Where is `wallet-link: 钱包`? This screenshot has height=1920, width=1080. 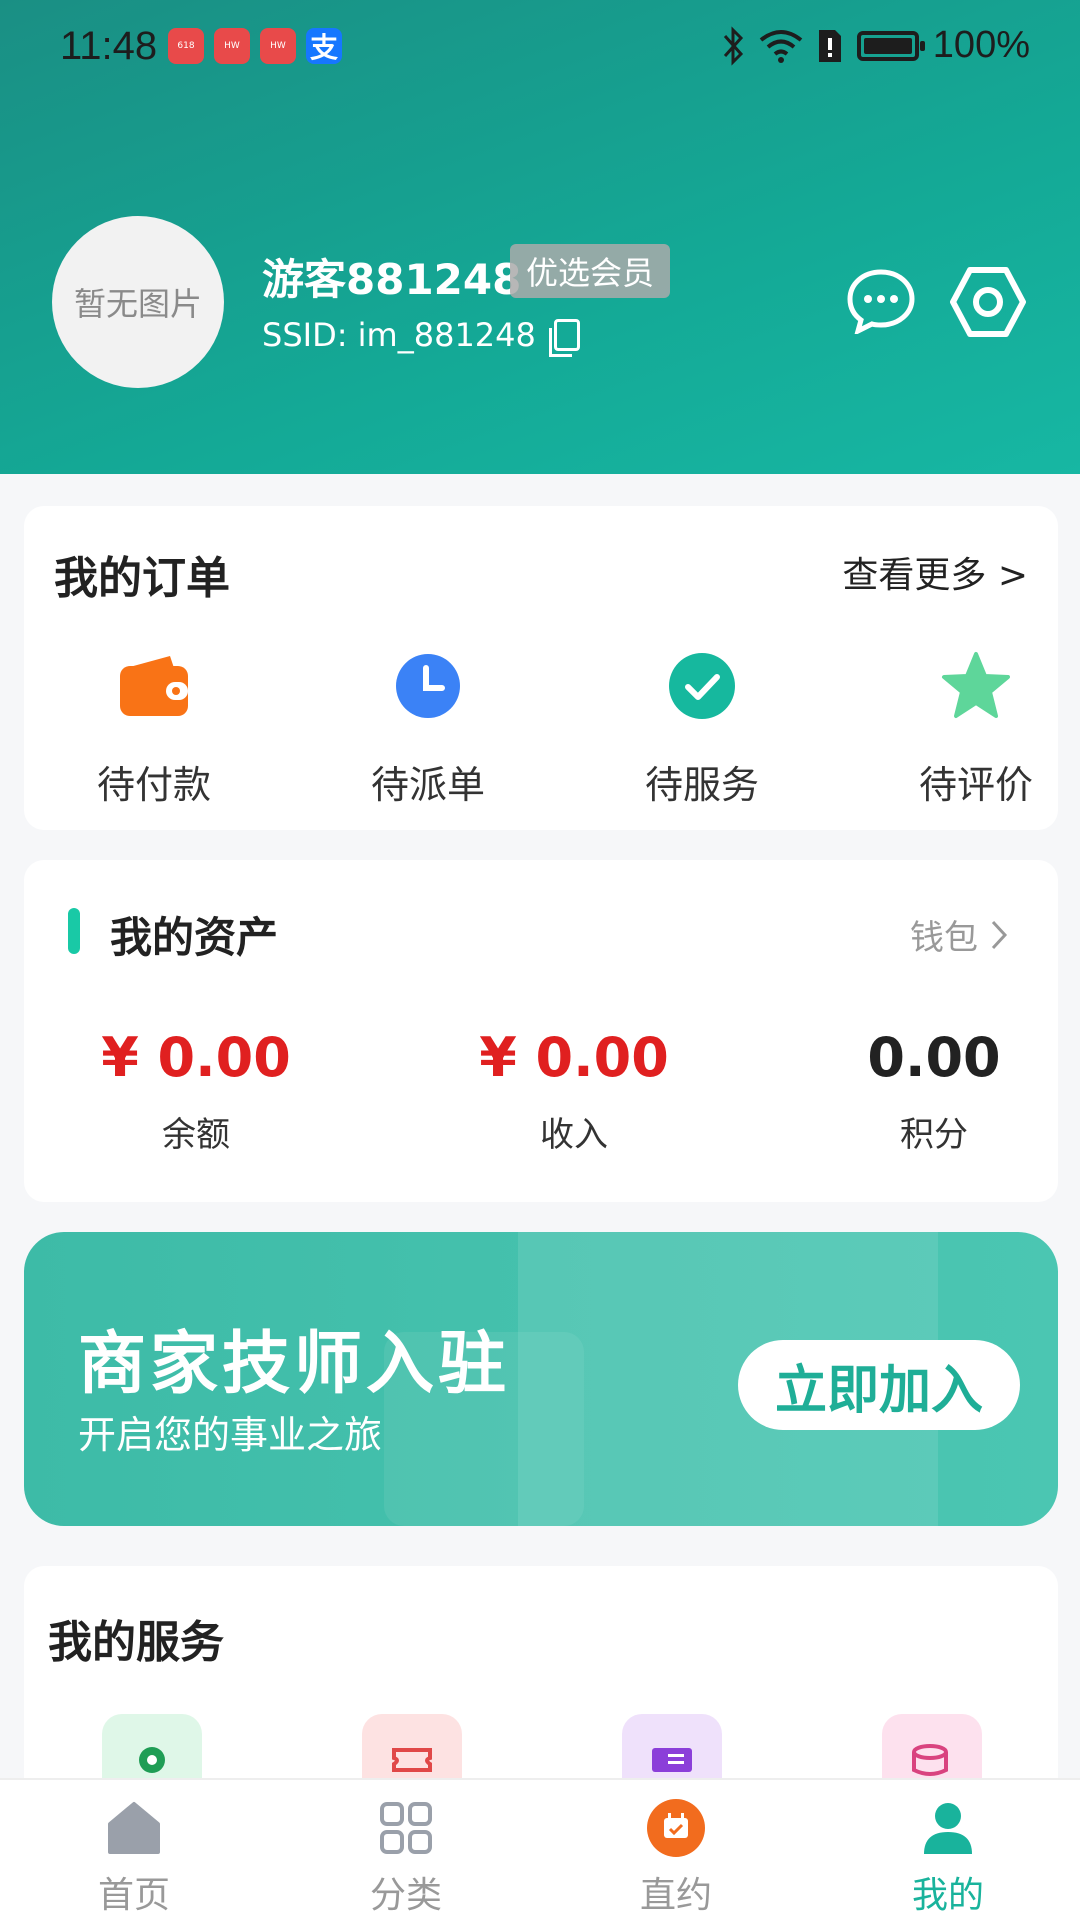 wallet-link: 钱包 is located at coordinates (959, 934).